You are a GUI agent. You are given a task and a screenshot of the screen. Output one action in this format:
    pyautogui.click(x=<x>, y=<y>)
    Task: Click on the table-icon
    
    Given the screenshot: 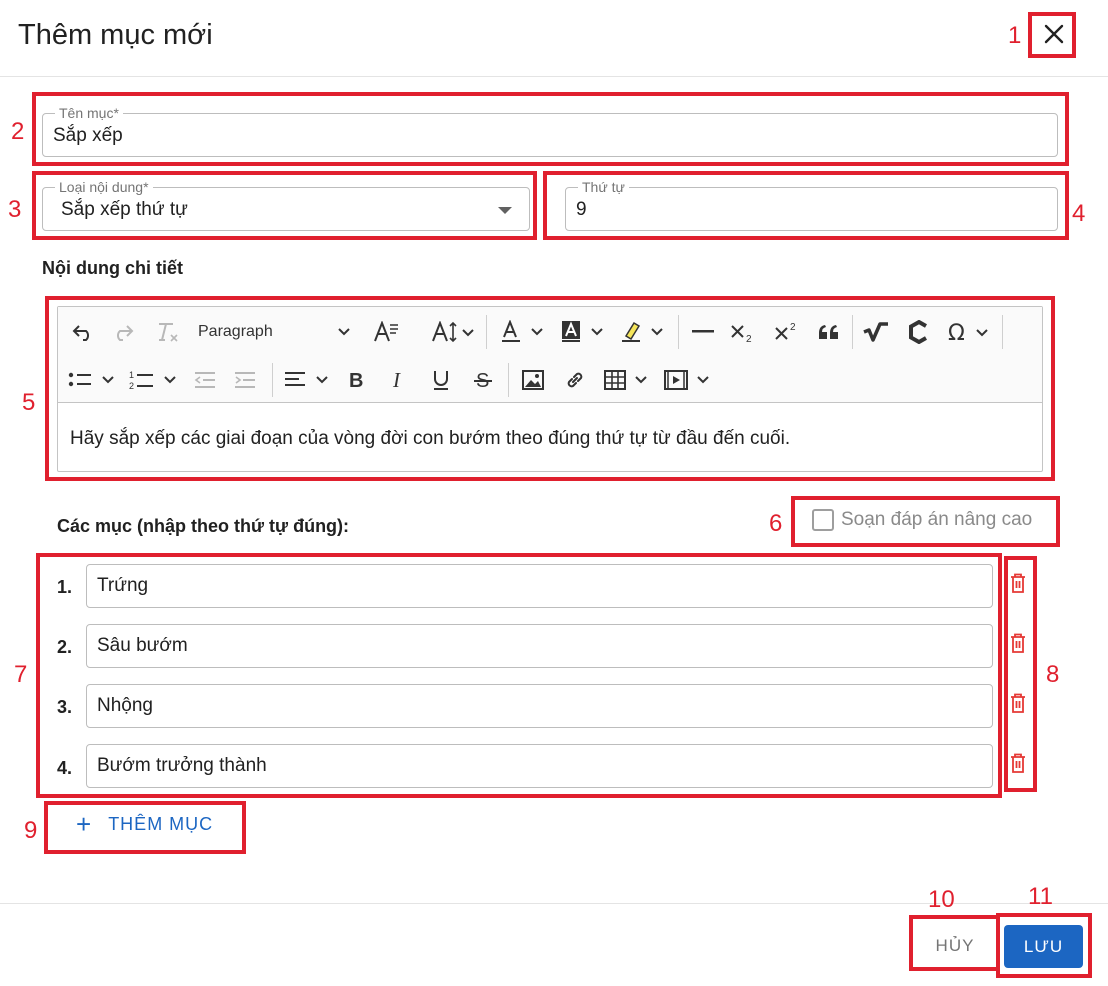 What is the action you would take?
    pyautogui.click(x=629, y=380)
    